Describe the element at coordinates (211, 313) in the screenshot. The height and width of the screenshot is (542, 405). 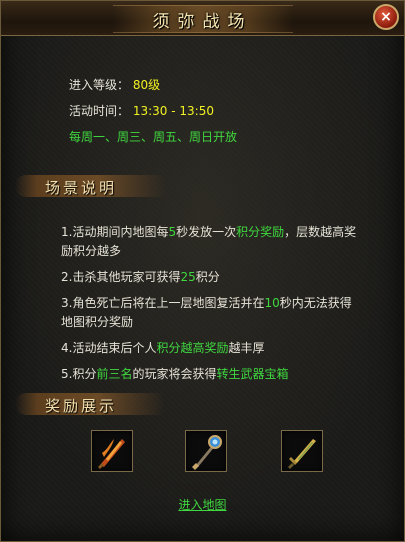
I see `rule-item: 3.角色死亡后将在上一层地图复活并在10秒内无法获得地图积分奖励` at that location.